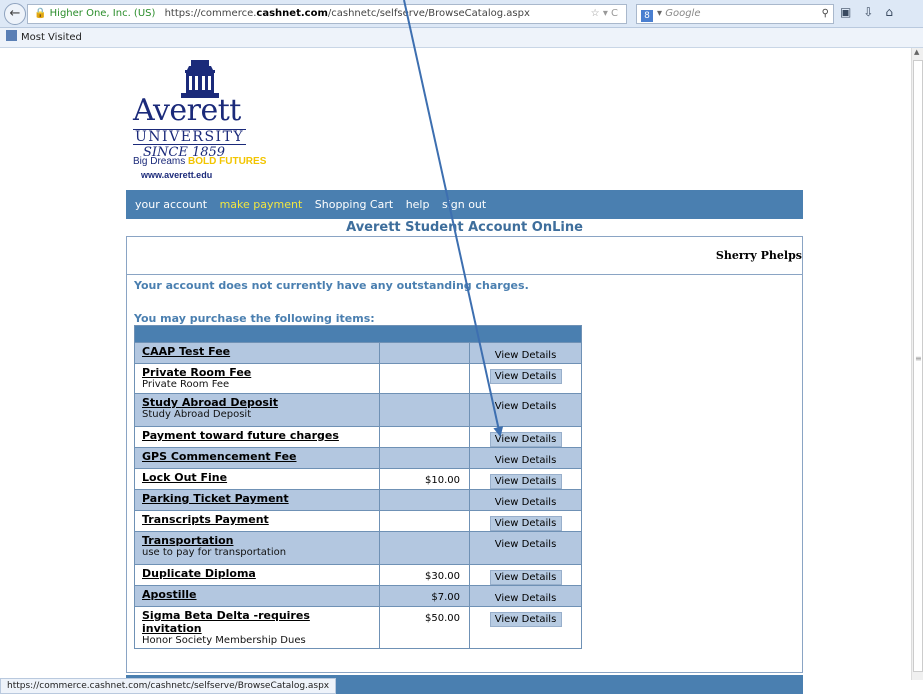 The width and height of the screenshot is (923, 694). I want to click on scroll-up-icon: ▲, so click(916, 52).